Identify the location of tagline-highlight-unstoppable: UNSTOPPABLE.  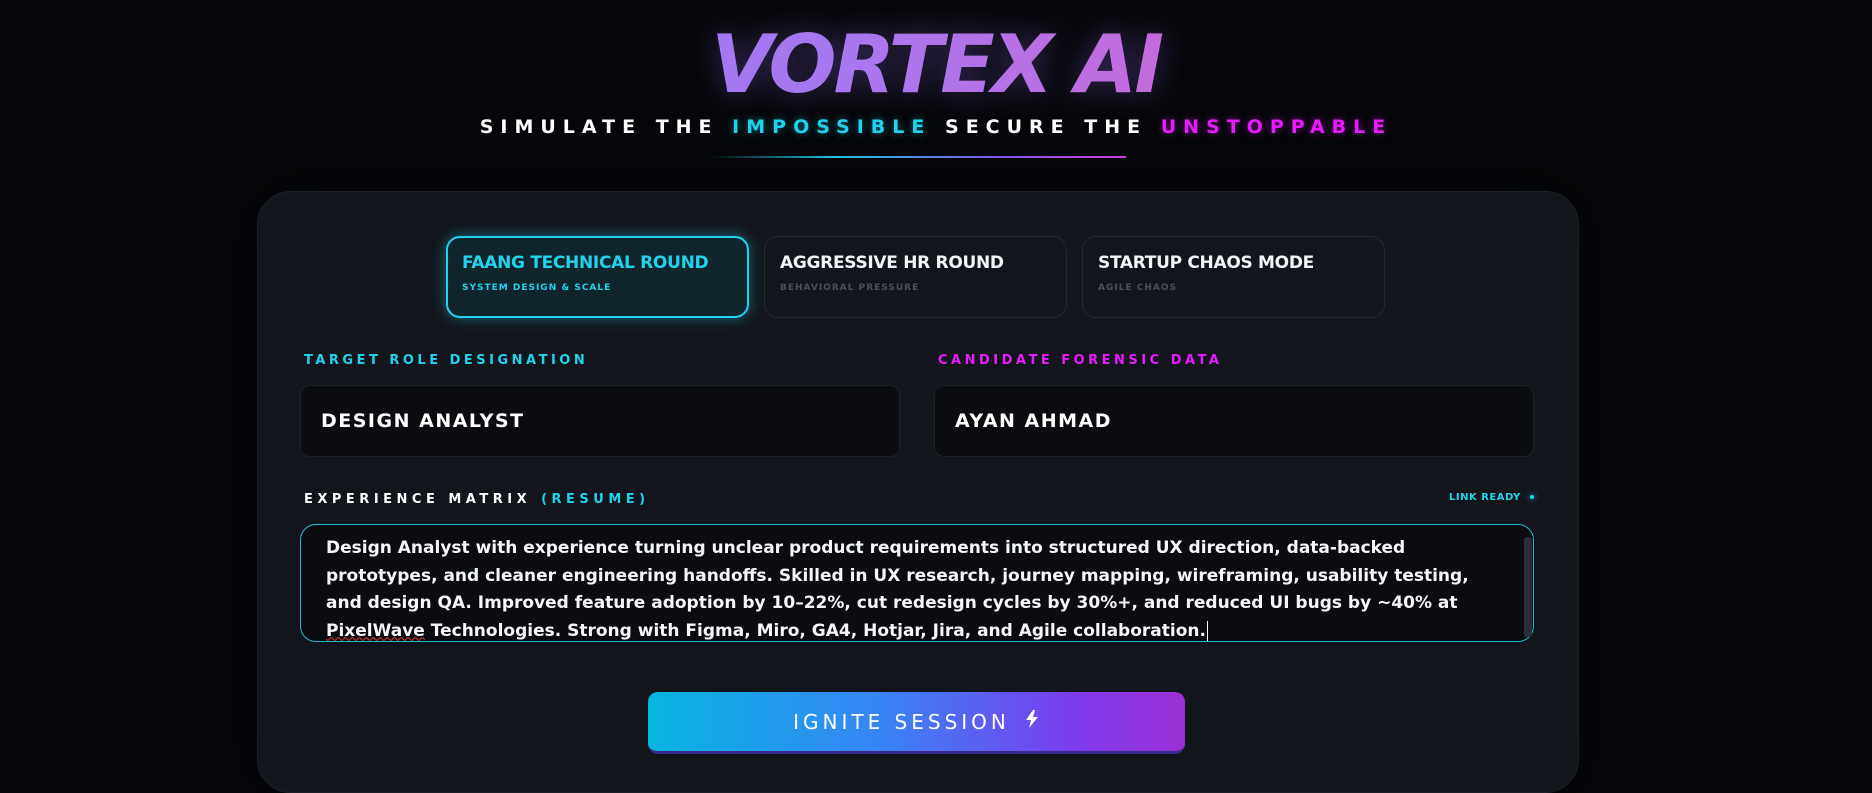
(1276, 127).